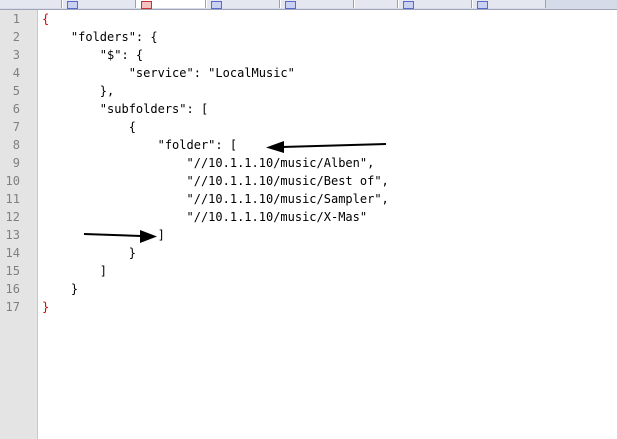  I want to click on line-number: 13, so click(12, 235).